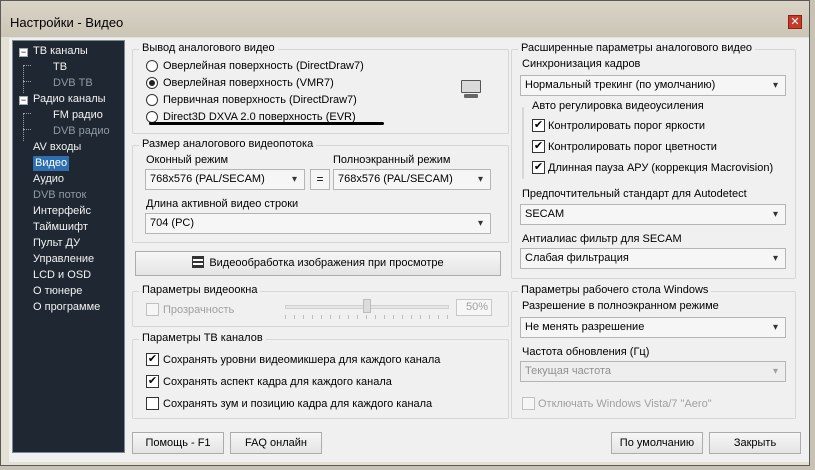  I want to click on faq-online-button: FAQ онлайн, so click(276, 443).